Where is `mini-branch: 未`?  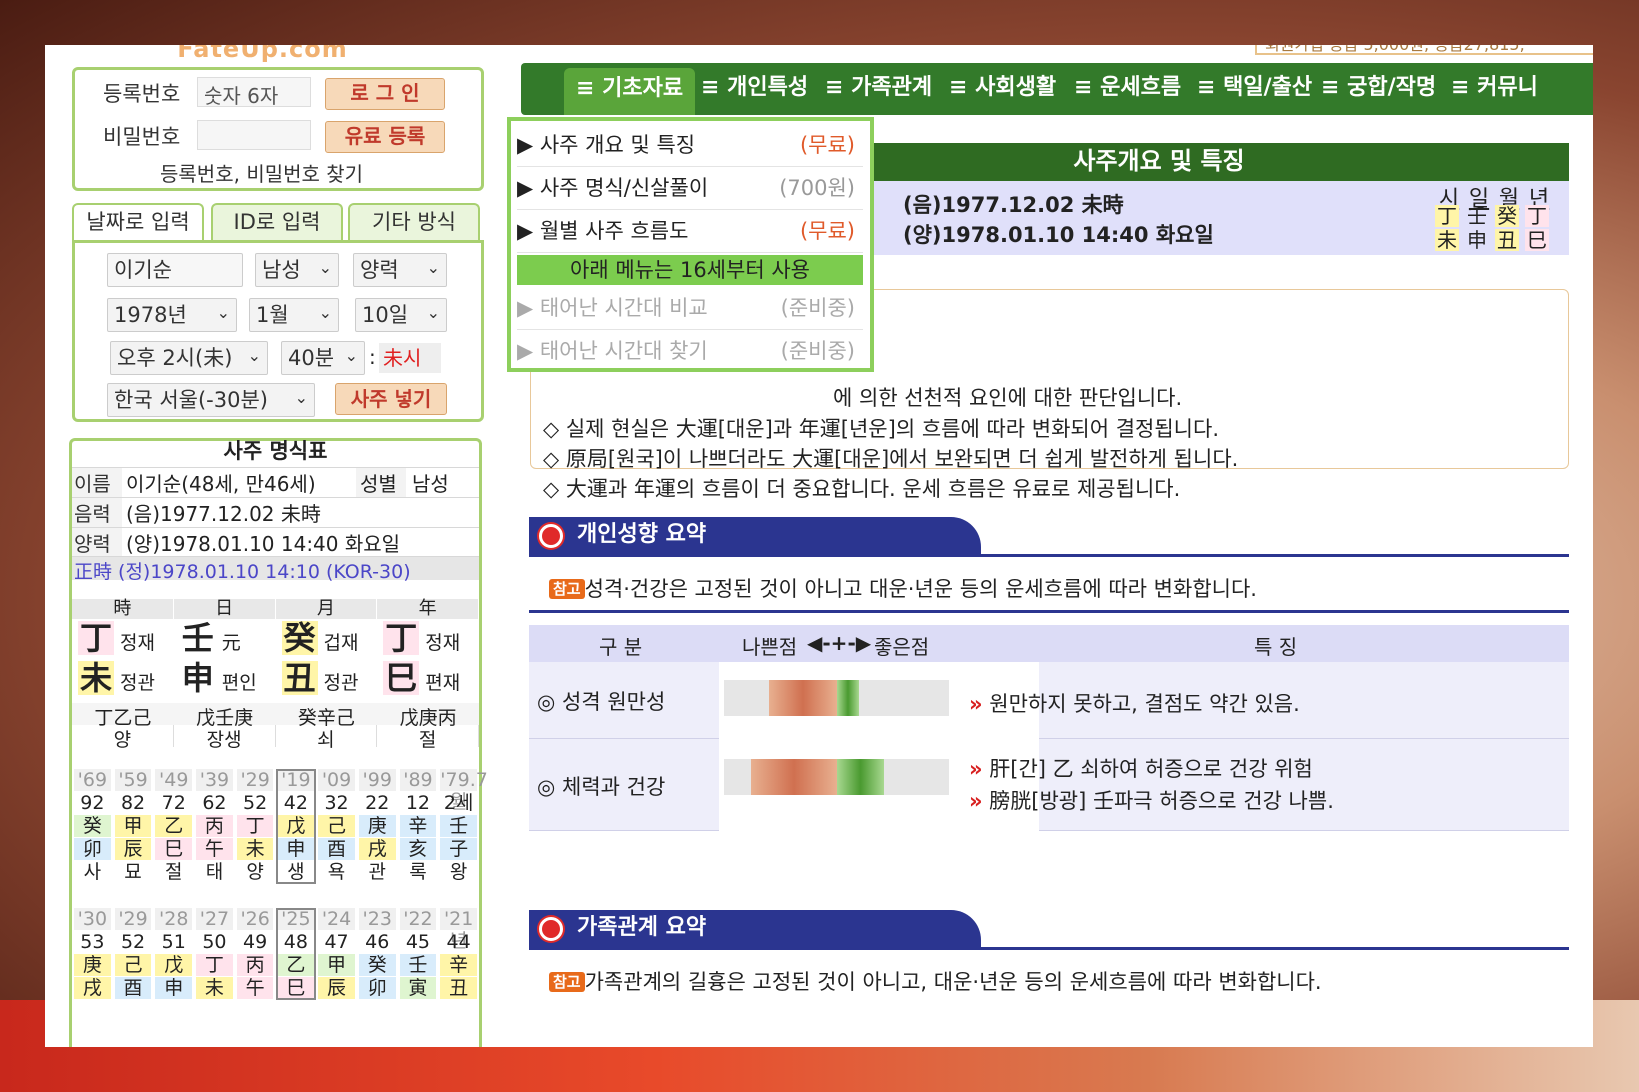 mini-branch: 未 is located at coordinates (1447, 240).